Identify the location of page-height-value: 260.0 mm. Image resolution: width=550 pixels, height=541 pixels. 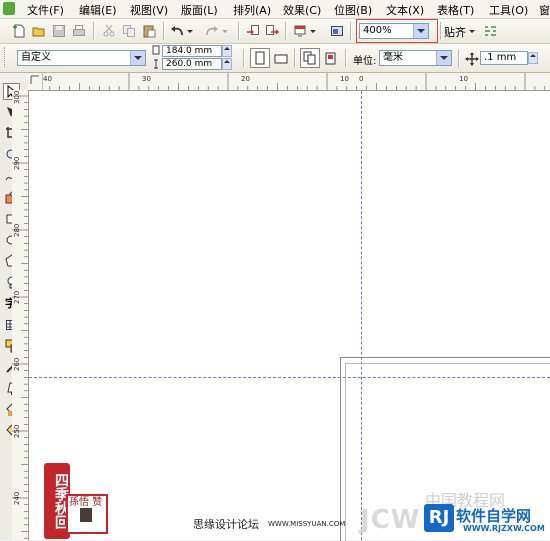
(189, 64).